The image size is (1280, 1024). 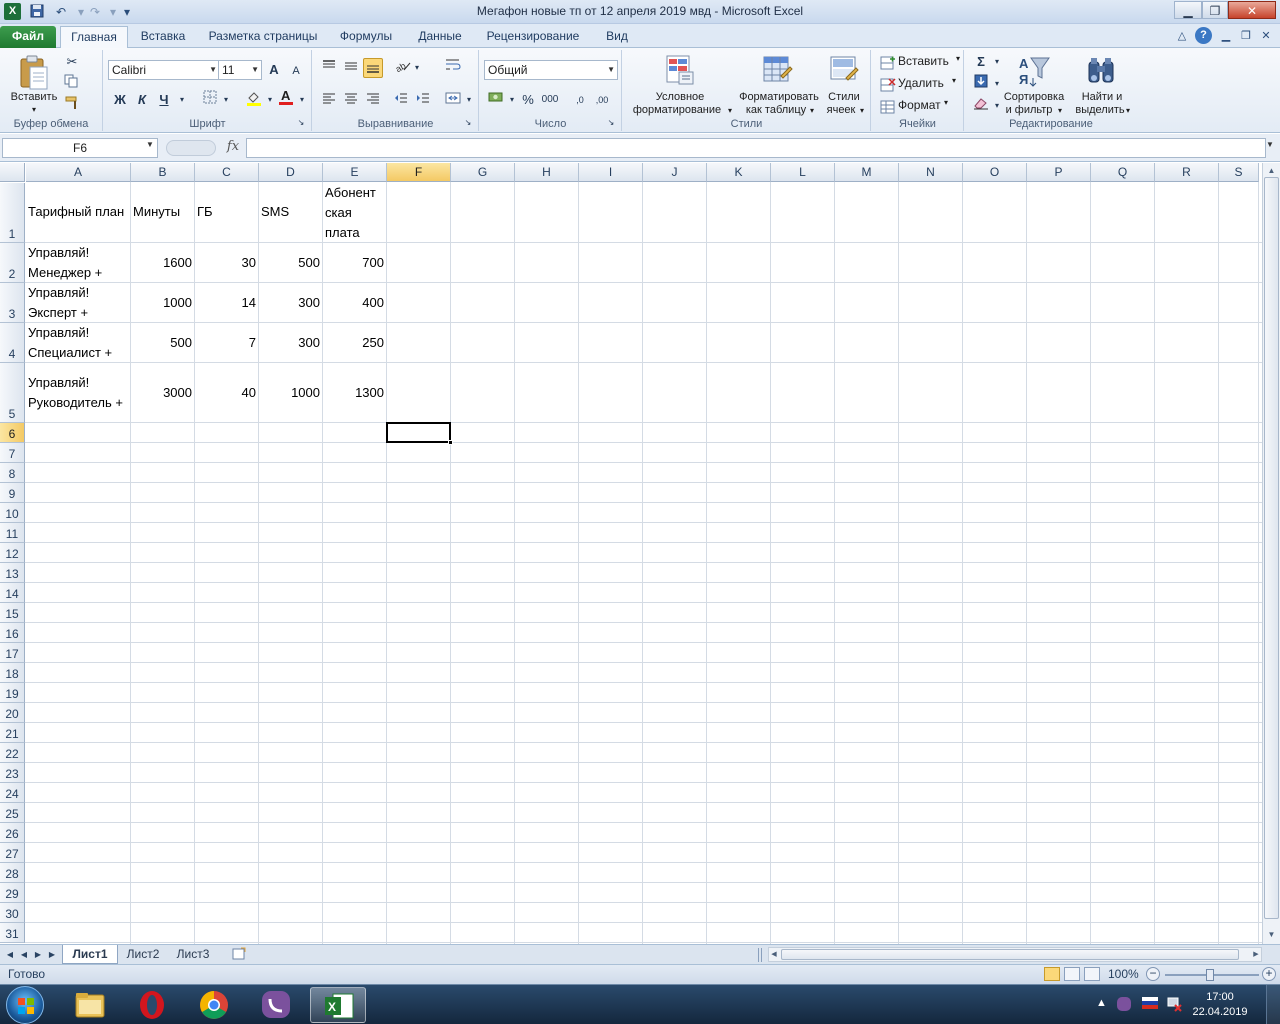 I want to click on row-header-8: 8, so click(x=12, y=473).